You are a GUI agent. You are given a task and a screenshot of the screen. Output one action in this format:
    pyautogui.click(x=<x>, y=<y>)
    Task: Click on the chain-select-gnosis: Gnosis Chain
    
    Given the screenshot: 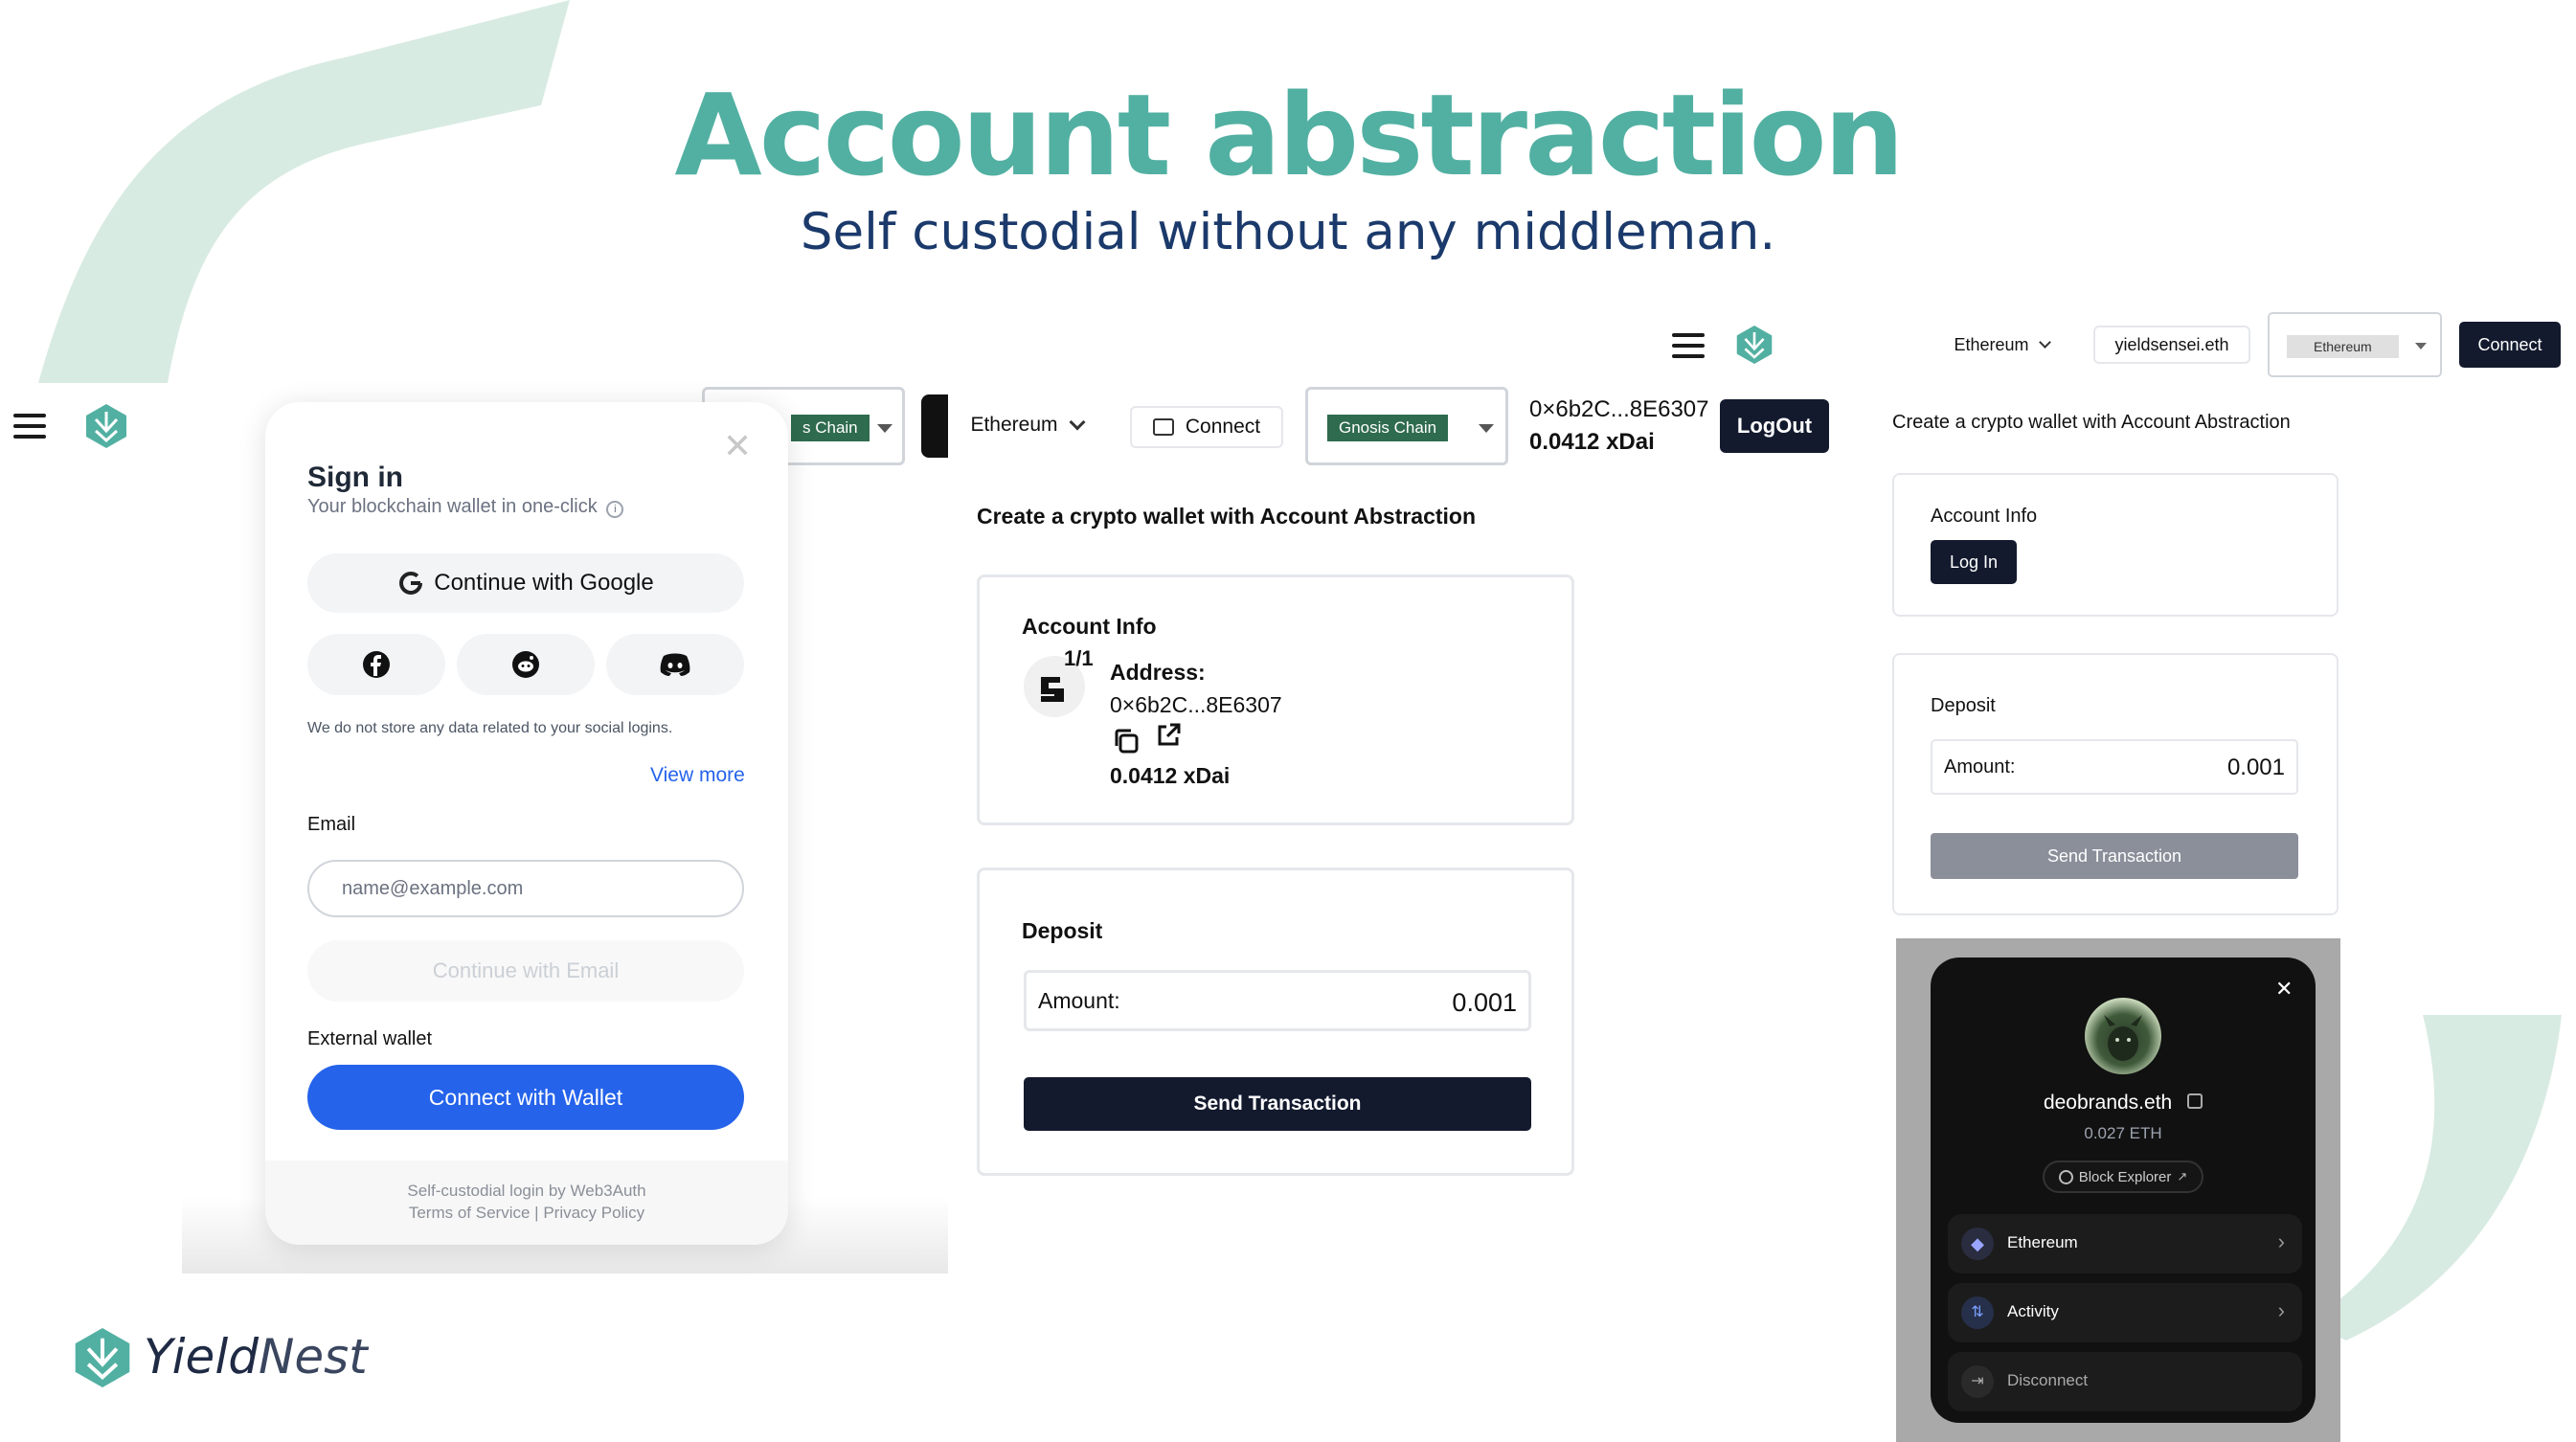 What is the action you would take?
    pyautogui.click(x=1406, y=426)
    